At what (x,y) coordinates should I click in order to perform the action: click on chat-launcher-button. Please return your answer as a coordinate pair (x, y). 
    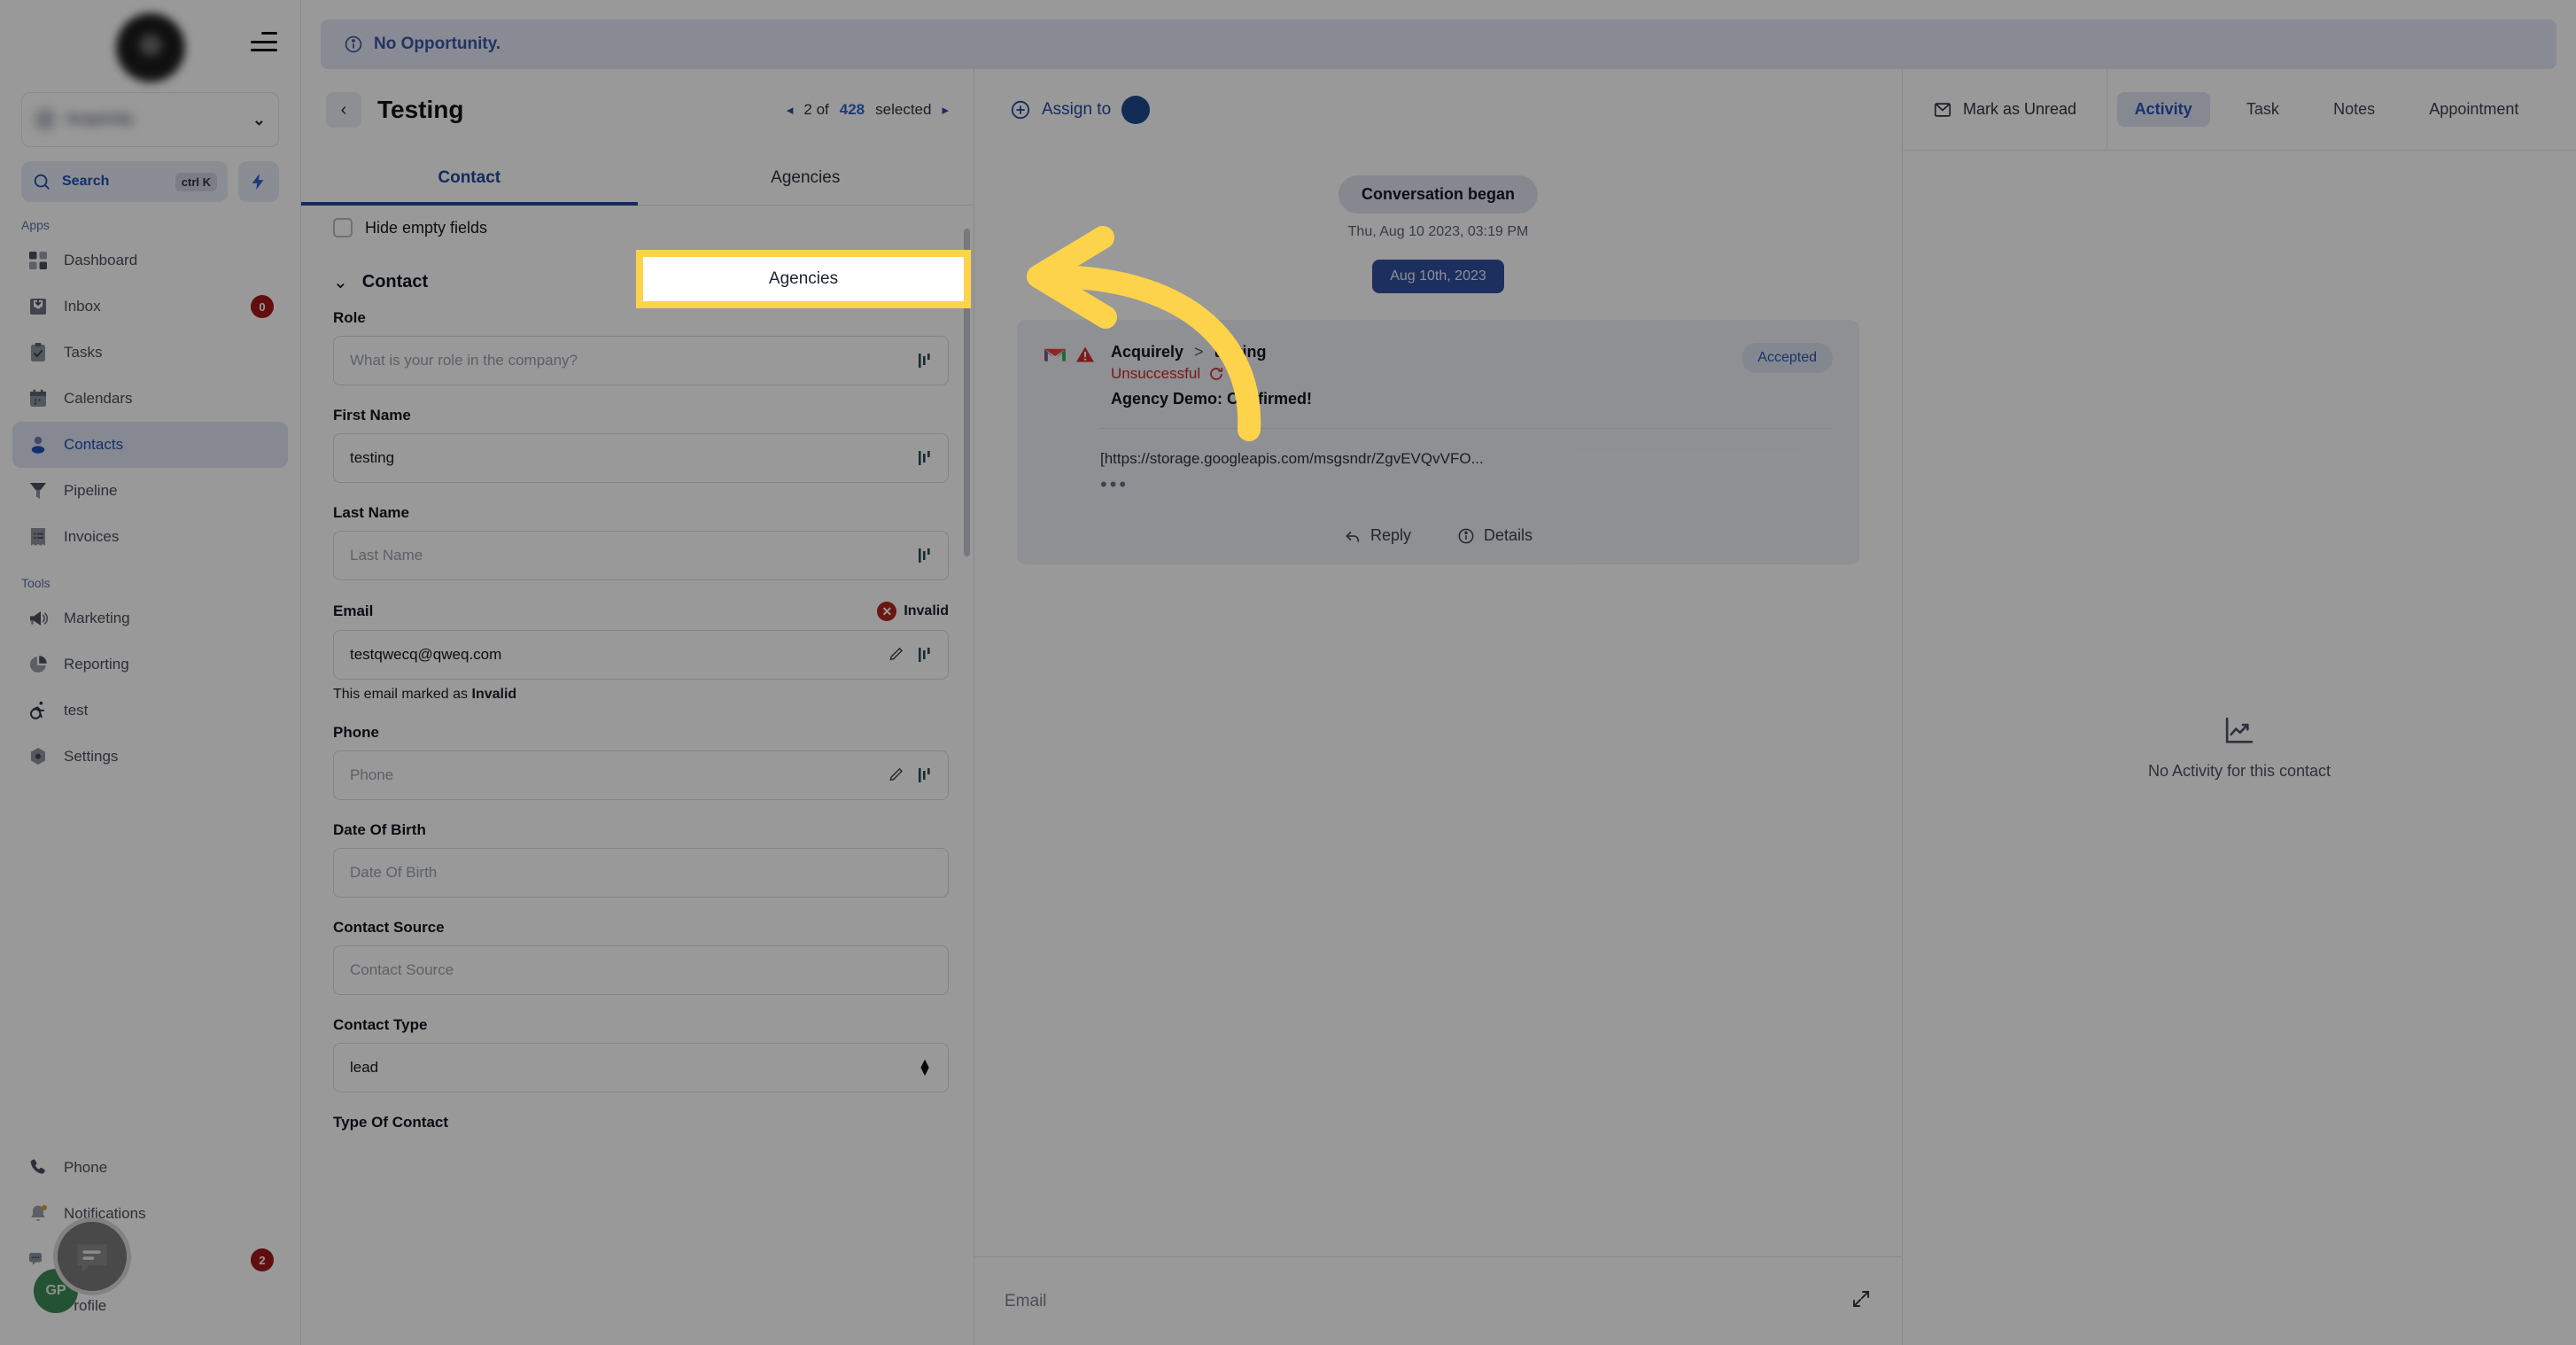
    Looking at the image, I should click on (92, 1256).